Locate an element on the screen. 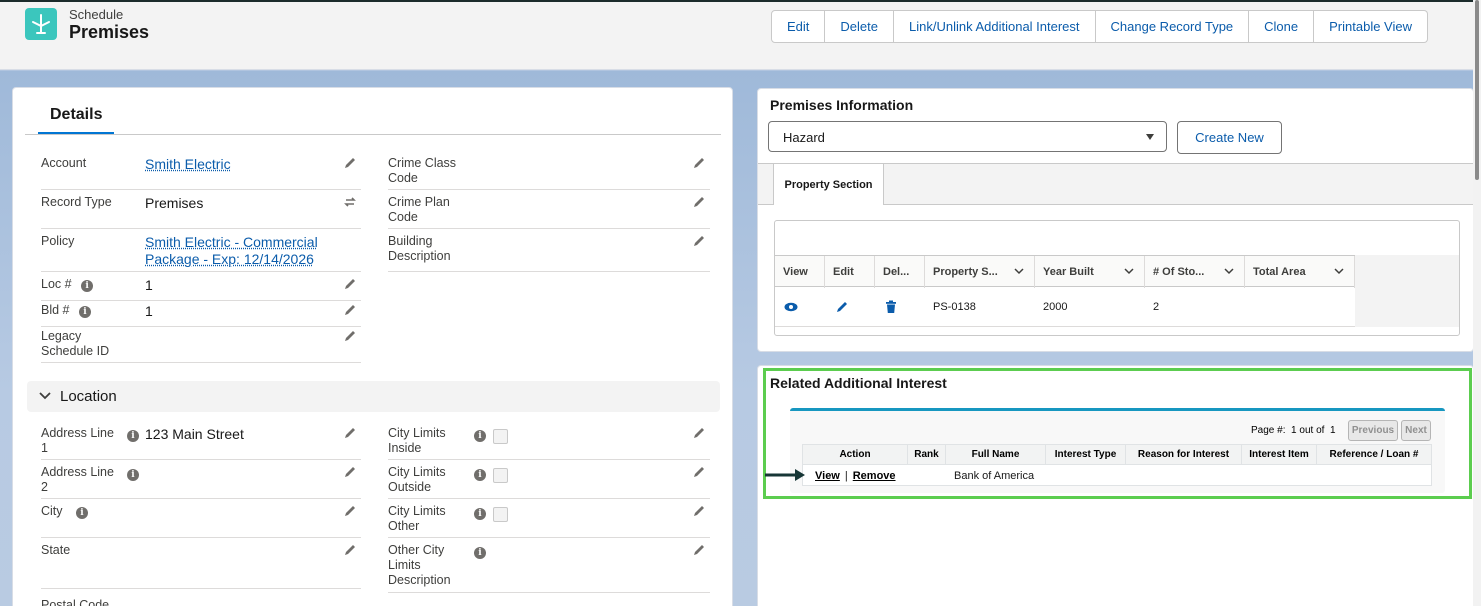  tab-divider is located at coordinates (373, 134).